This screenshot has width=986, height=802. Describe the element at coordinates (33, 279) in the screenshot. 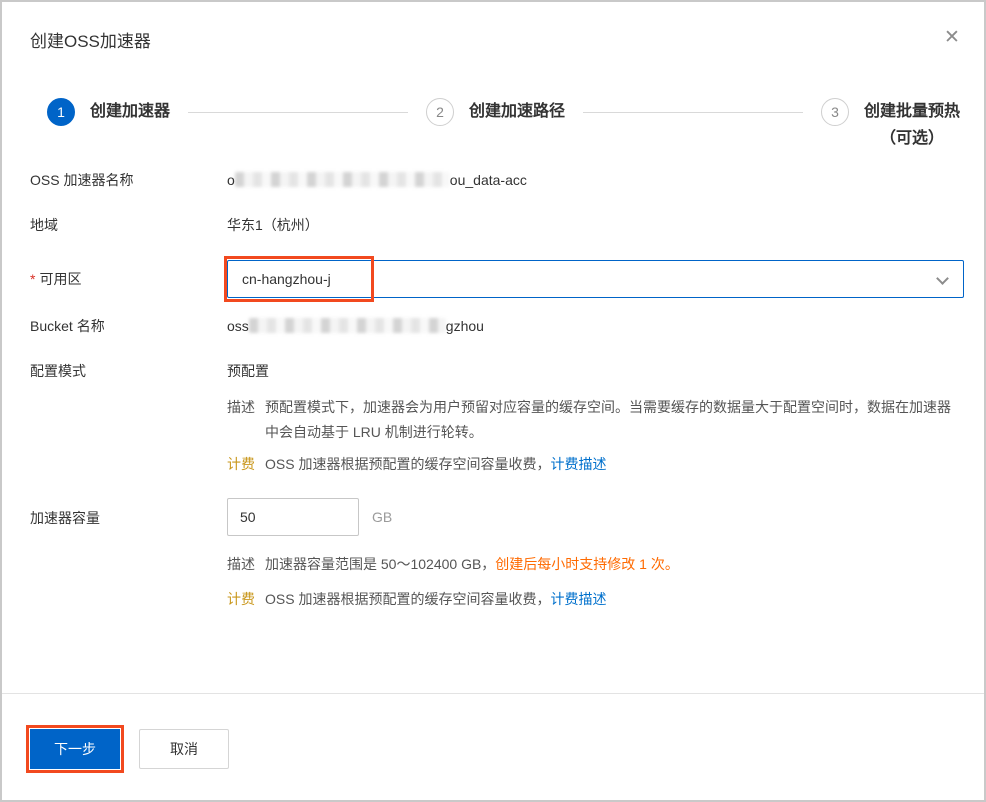

I see `required-asterisk: *` at that location.